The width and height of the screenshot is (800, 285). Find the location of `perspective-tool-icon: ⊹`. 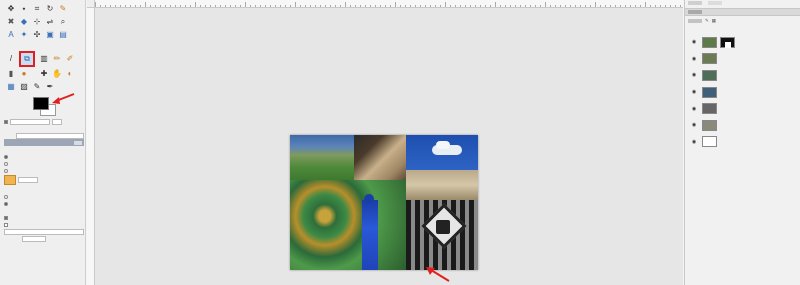

perspective-tool-icon: ⊹ is located at coordinates (37, 22).